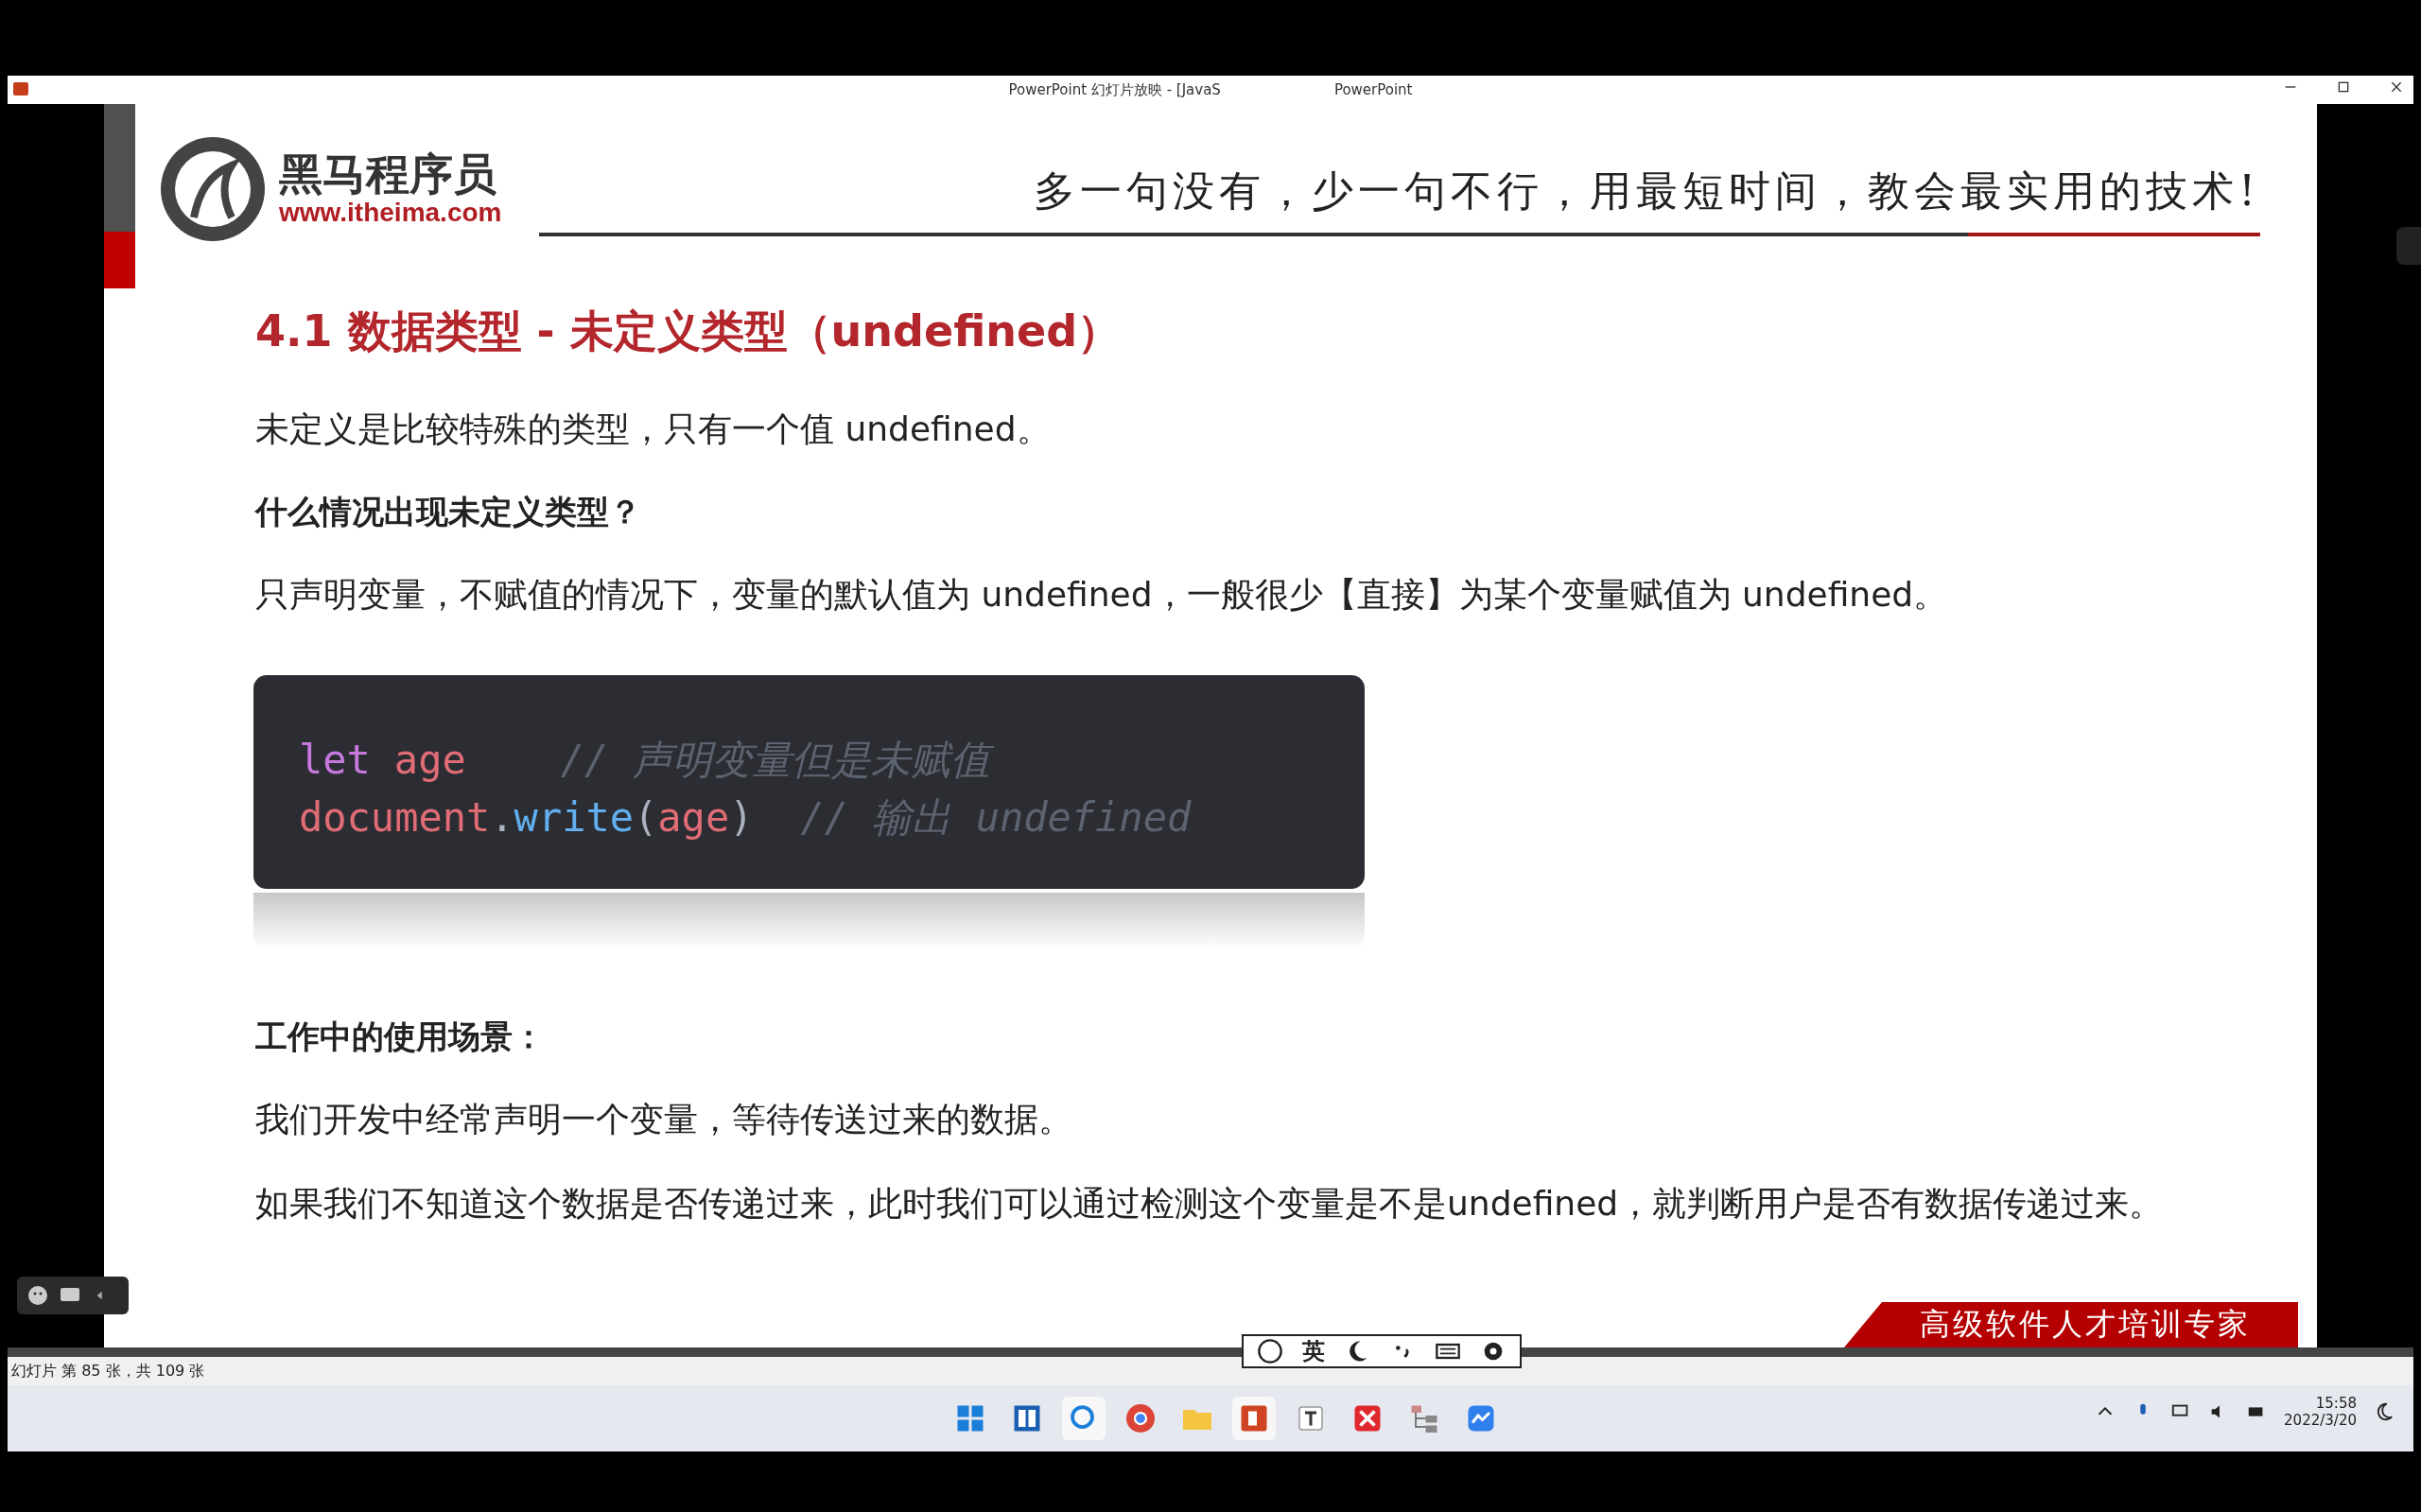 The width and height of the screenshot is (2421, 1512). What do you see at coordinates (400, 1036) in the screenshot?
I see `section-heading: 工作中的使用场景：` at bounding box center [400, 1036].